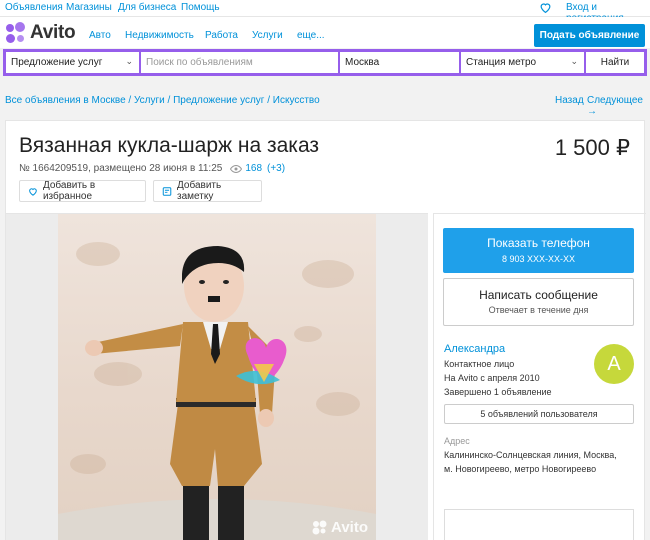  I want to click on next-link: Следующее →, so click(618, 106).